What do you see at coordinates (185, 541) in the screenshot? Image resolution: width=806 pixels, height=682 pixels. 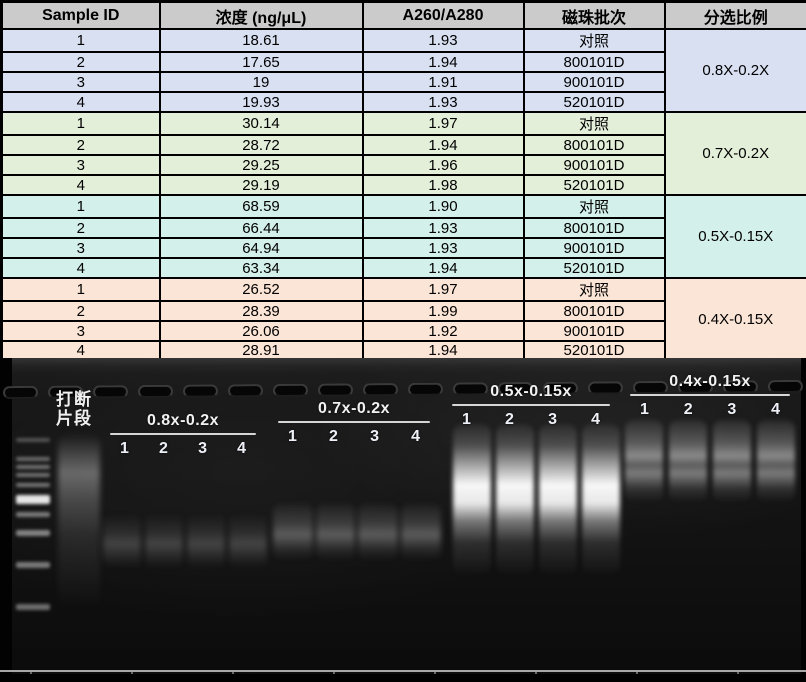 I see `gel-lanes-group-0.8x` at bounding box center [185, 541].